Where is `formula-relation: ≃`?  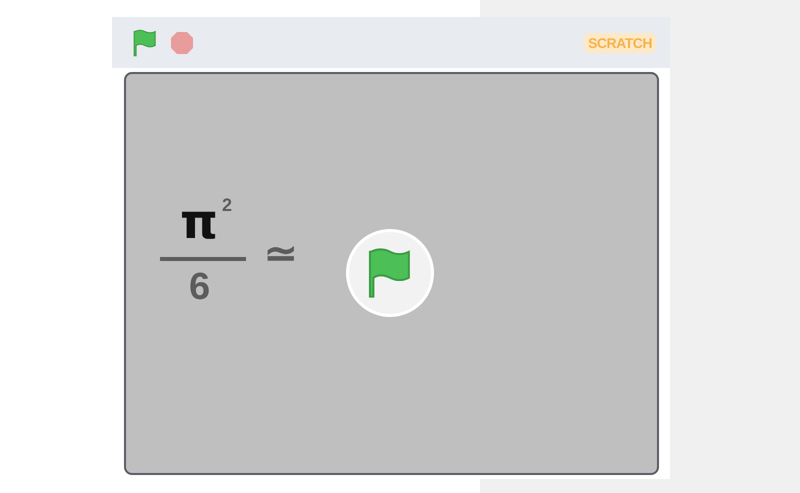
formula-relation: ≃ is located at coordinates (281, 254).